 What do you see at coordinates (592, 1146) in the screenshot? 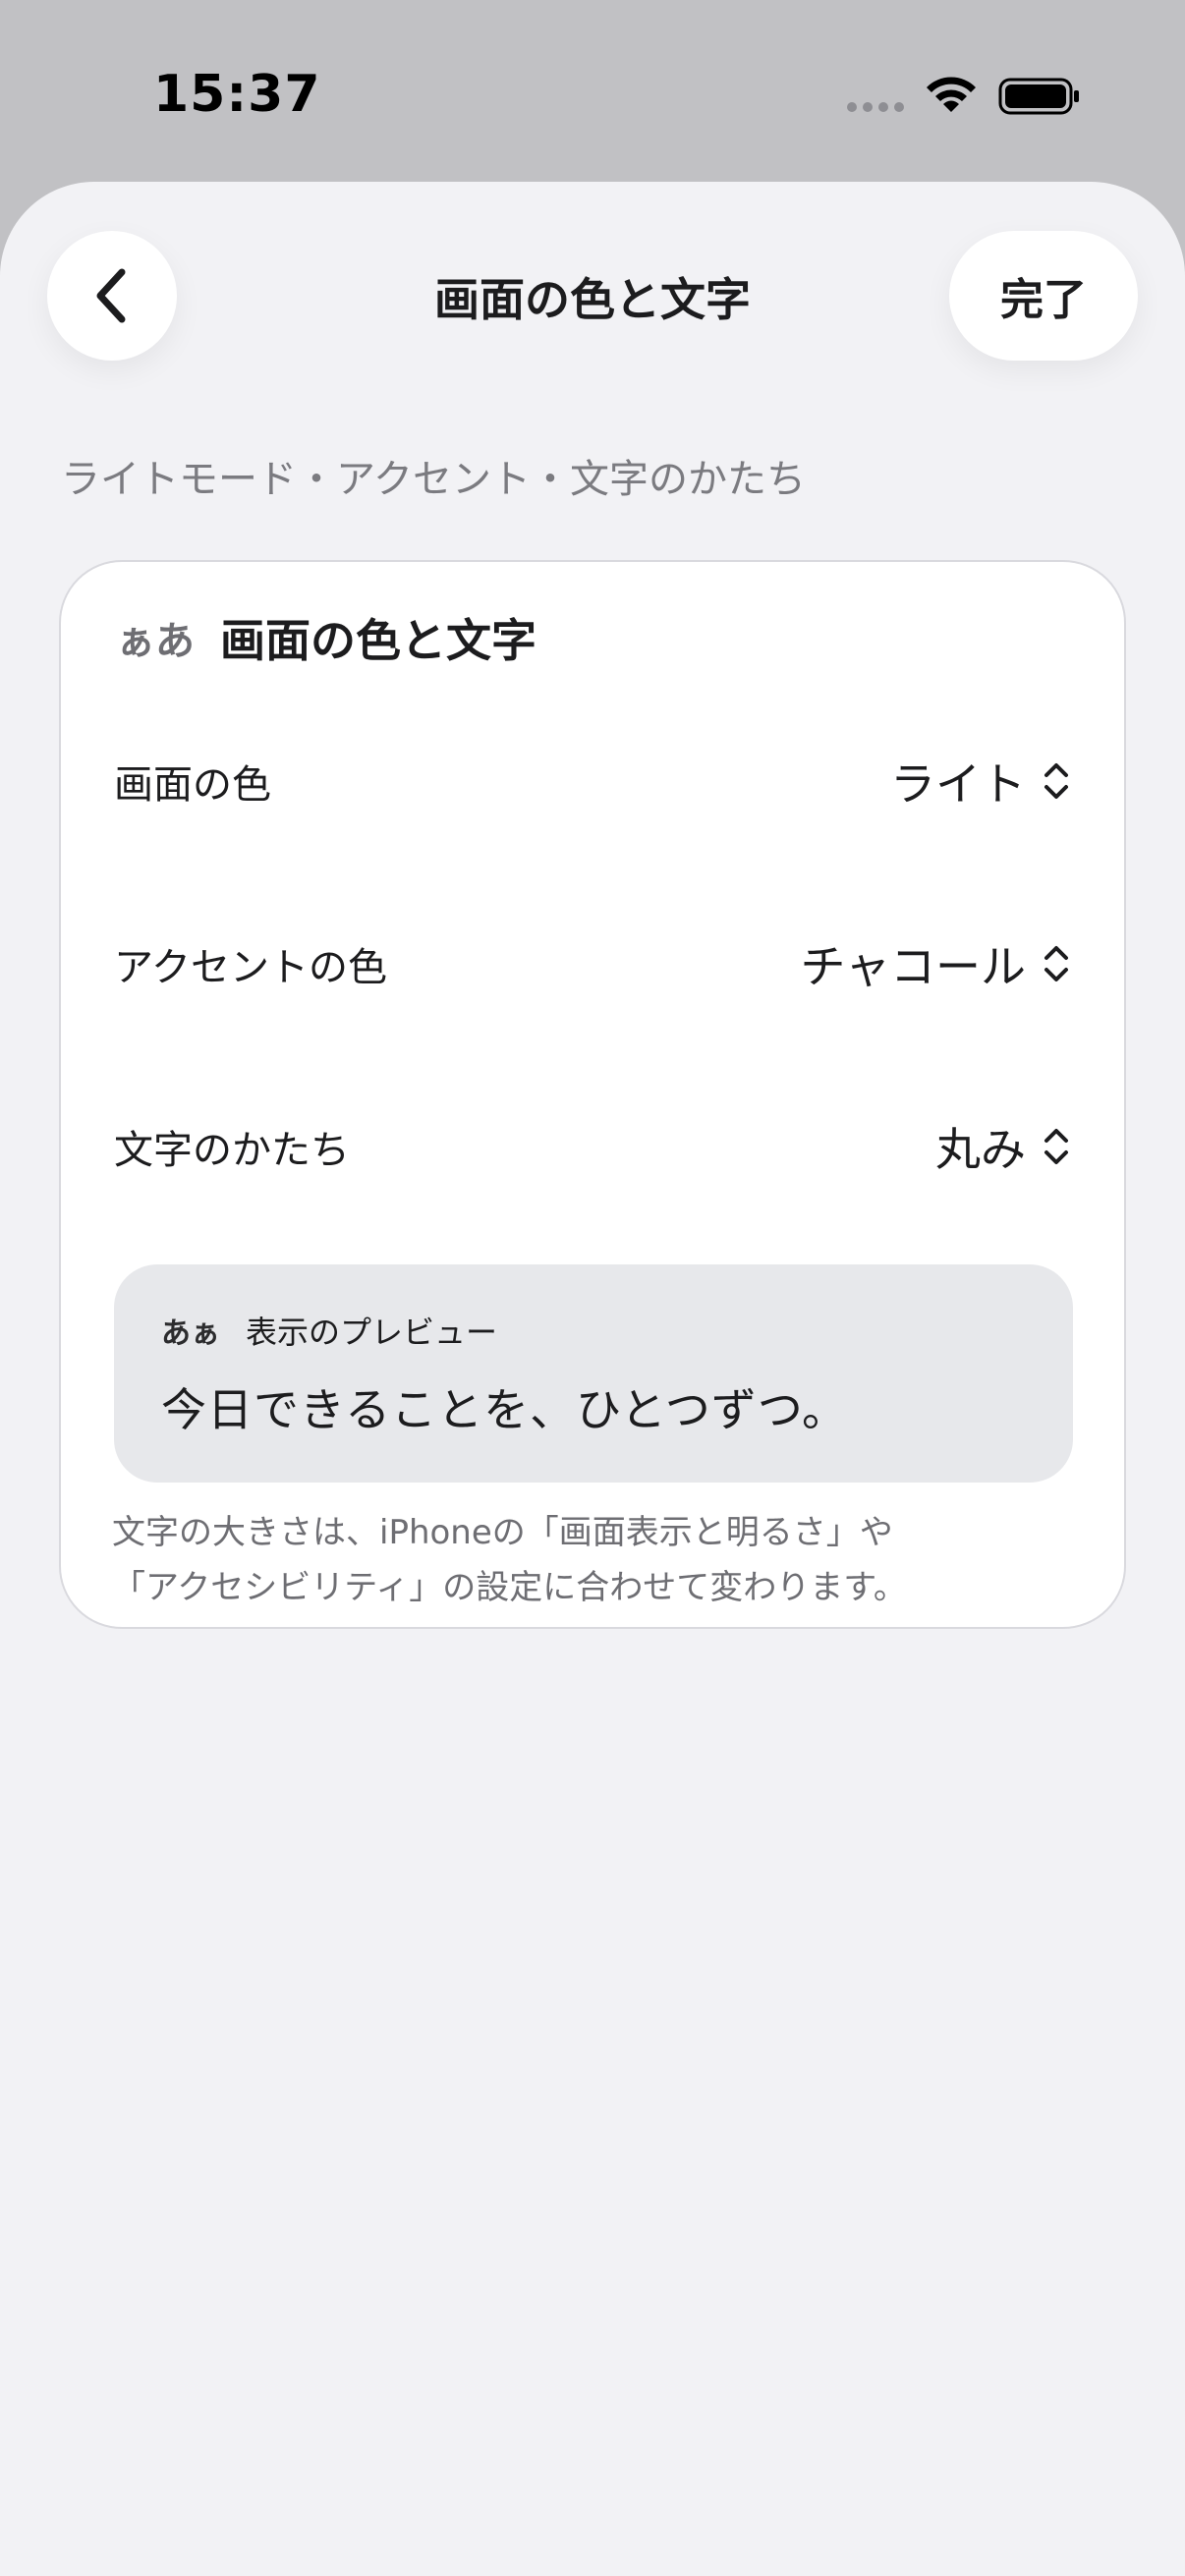
I see `font-shape-row: 文字のかたち 丸み` at bounding box center [592, 1146].